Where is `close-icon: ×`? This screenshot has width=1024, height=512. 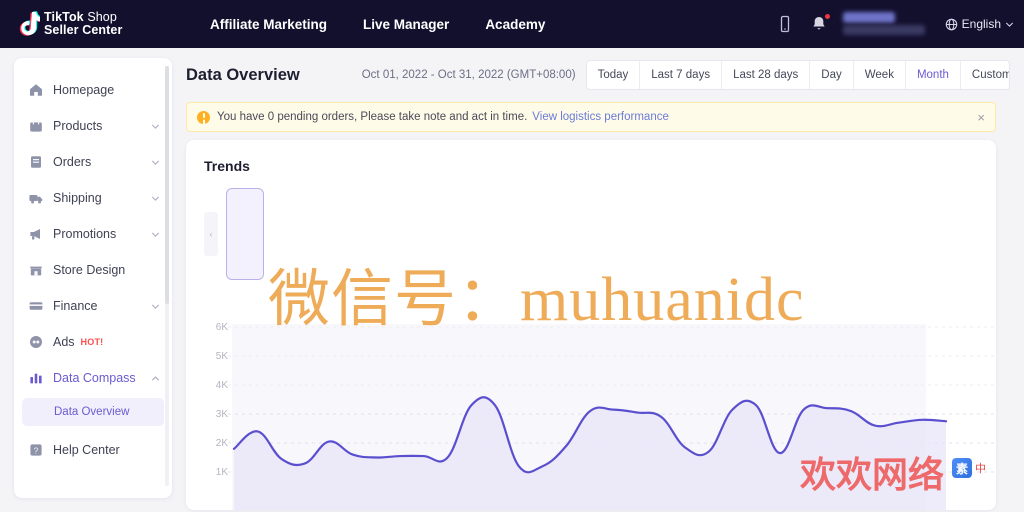
close-icon: × is located at coordinates (981, 117).